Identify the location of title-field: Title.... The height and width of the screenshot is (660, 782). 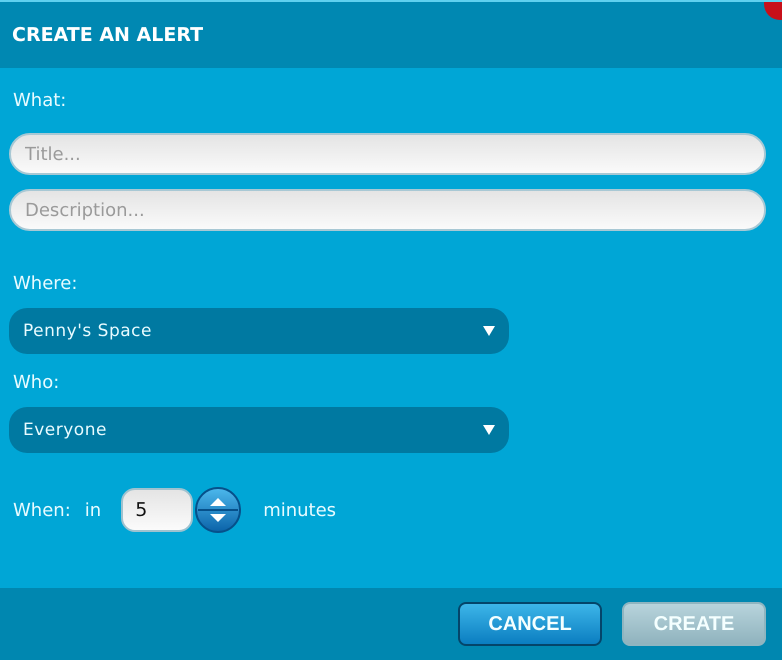
(387, 154).